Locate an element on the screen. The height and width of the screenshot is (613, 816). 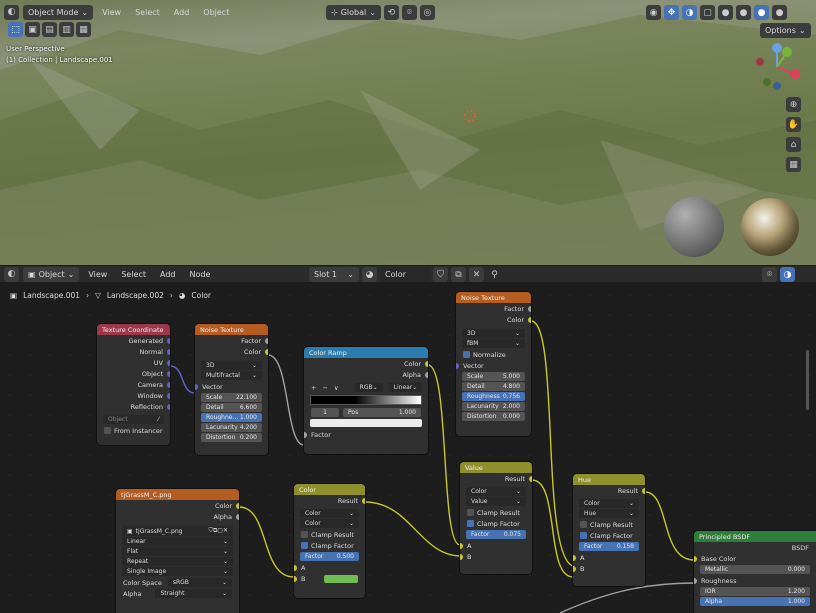
scale-field: Scale 22.100 is located at coordinates (231, 397).